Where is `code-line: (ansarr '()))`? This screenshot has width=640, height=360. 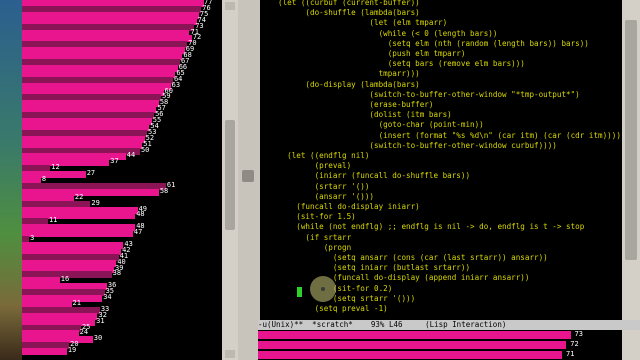
code-line: (ansarr '())) is located at coordinates (326, 196).